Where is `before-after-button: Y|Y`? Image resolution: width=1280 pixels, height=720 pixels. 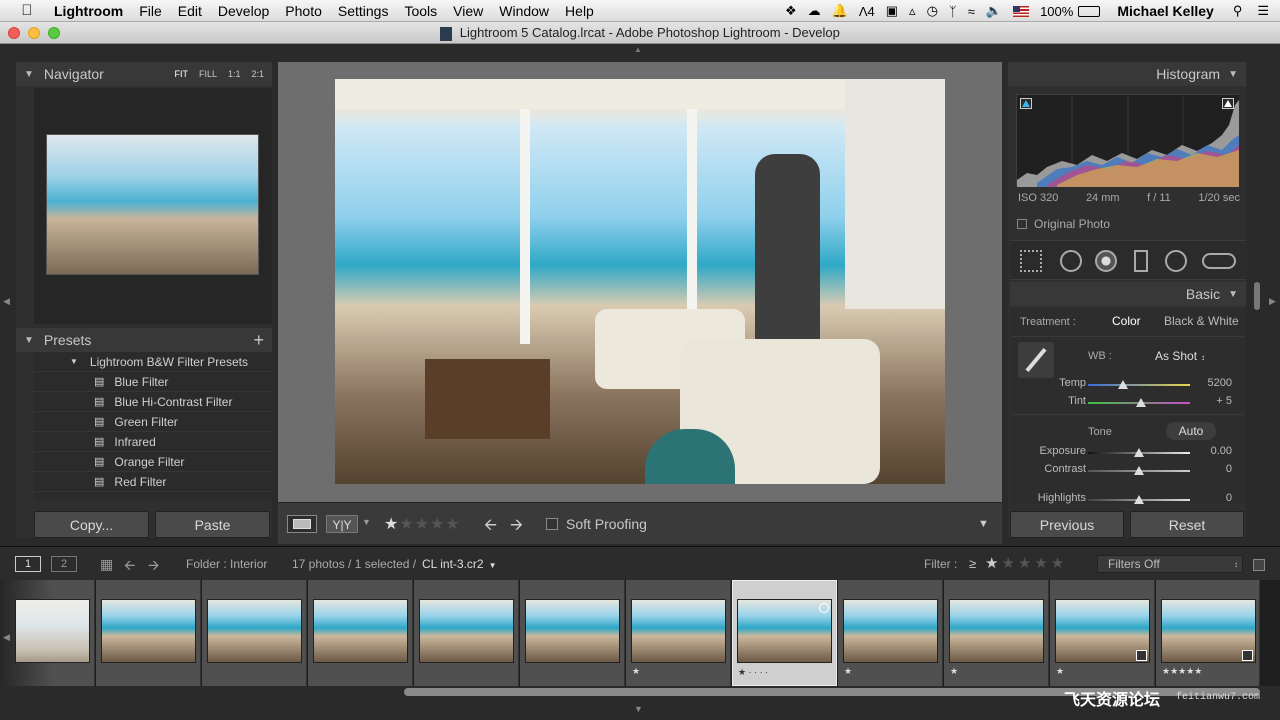
before-after-button: Y|Y is located at coordinates (342, 524).